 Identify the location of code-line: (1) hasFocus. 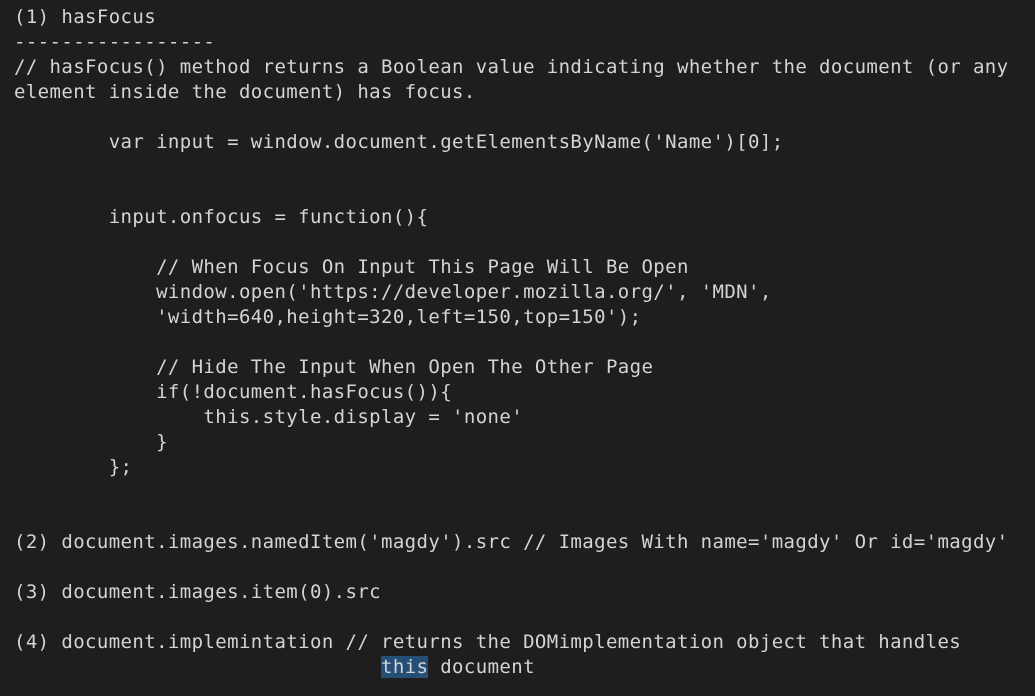
(85, 17).